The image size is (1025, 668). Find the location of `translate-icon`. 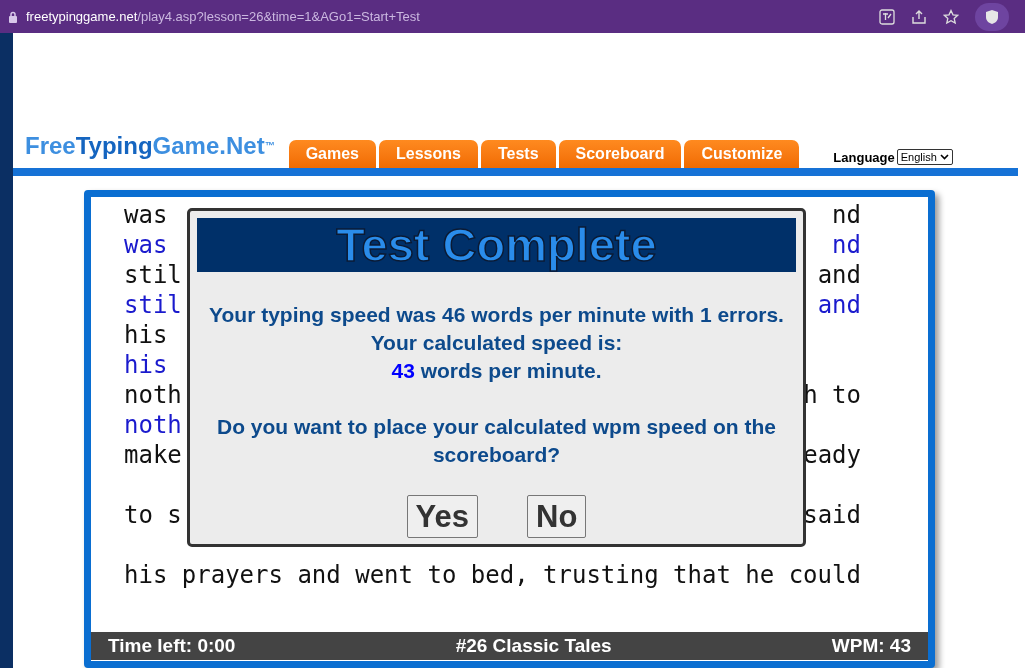

translate-icon is located at coordinates (887, 16).